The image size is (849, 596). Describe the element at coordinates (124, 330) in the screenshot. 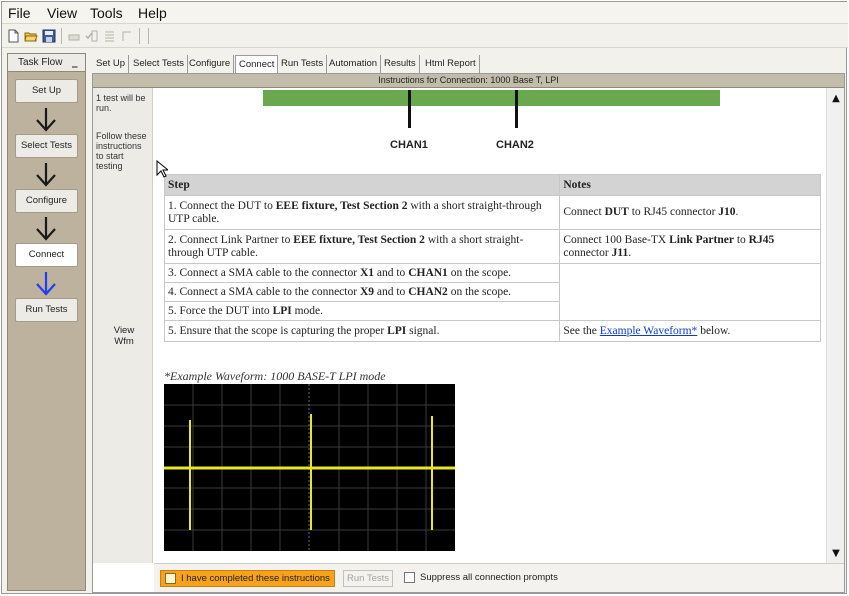

I see `view-wfm-line: View` at that location.